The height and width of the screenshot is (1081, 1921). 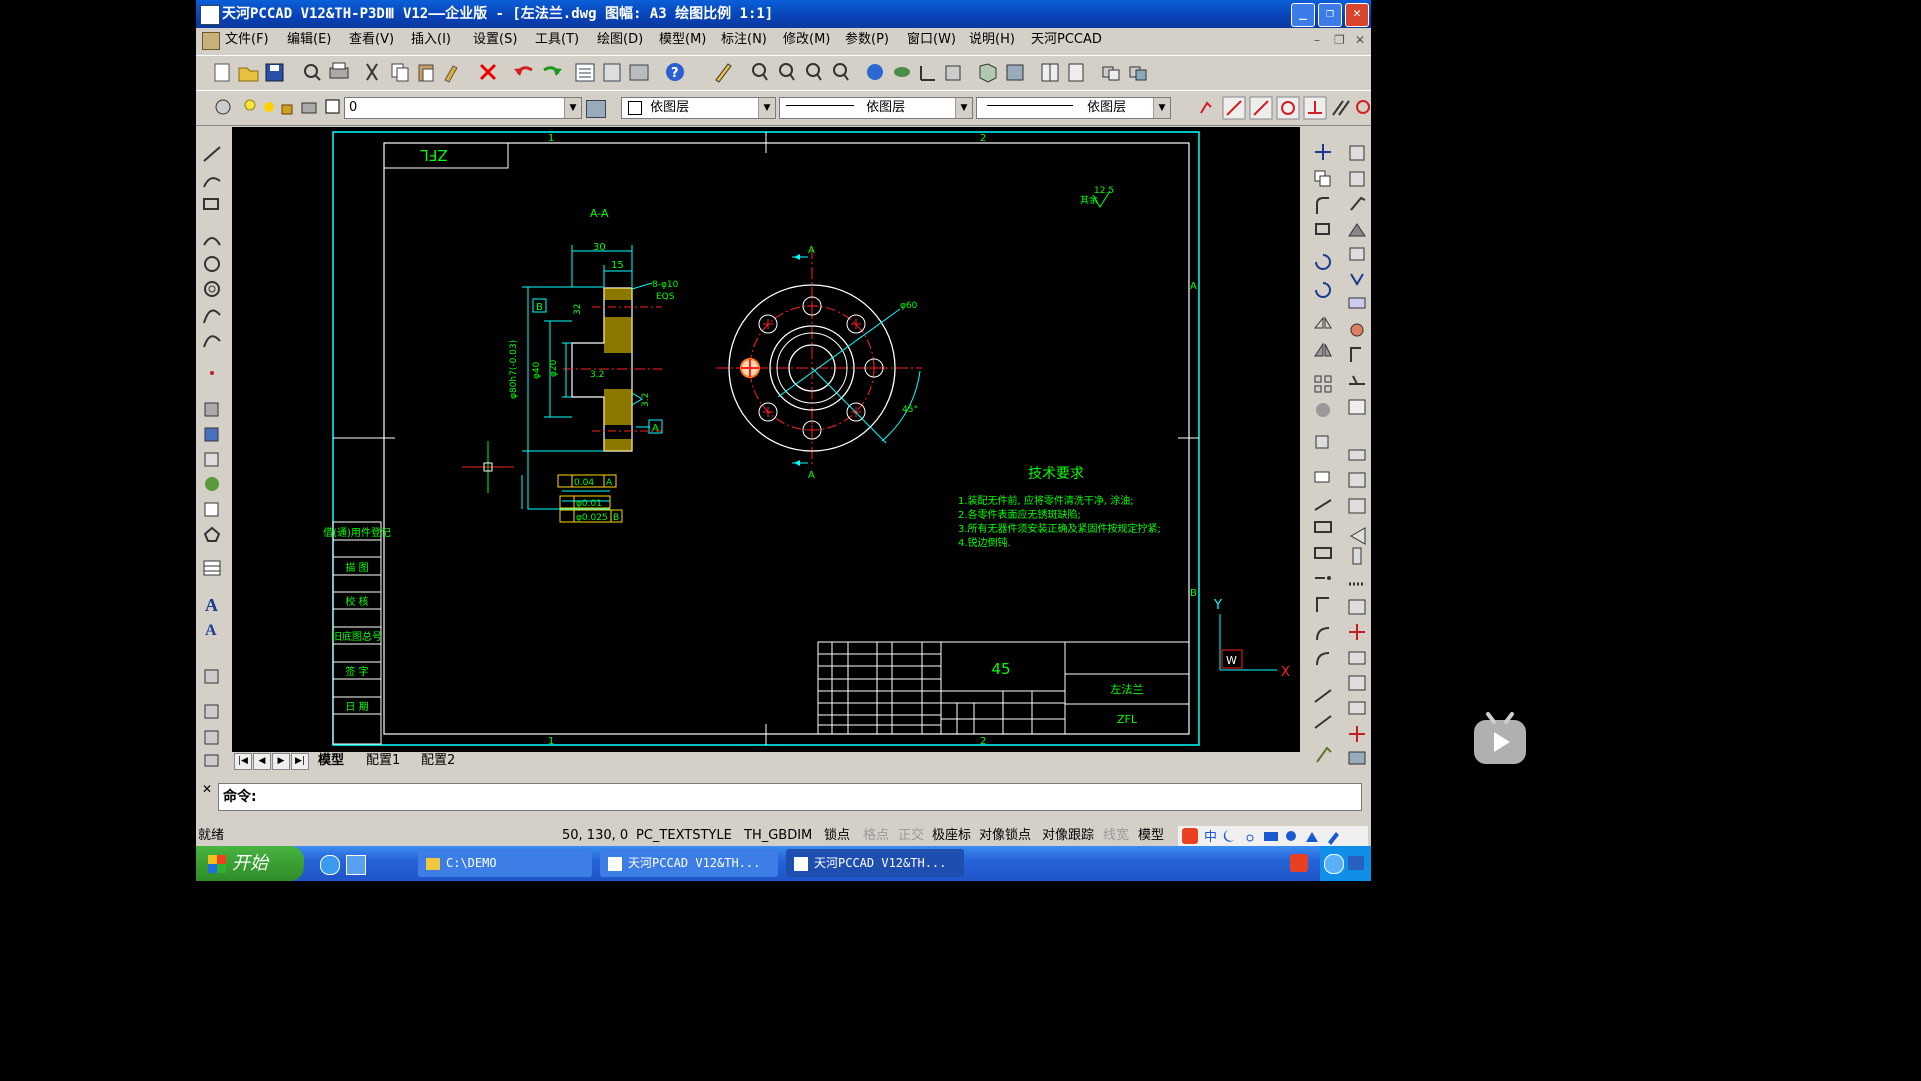 I want to click on array-icon, so click(x=1323, y=384).